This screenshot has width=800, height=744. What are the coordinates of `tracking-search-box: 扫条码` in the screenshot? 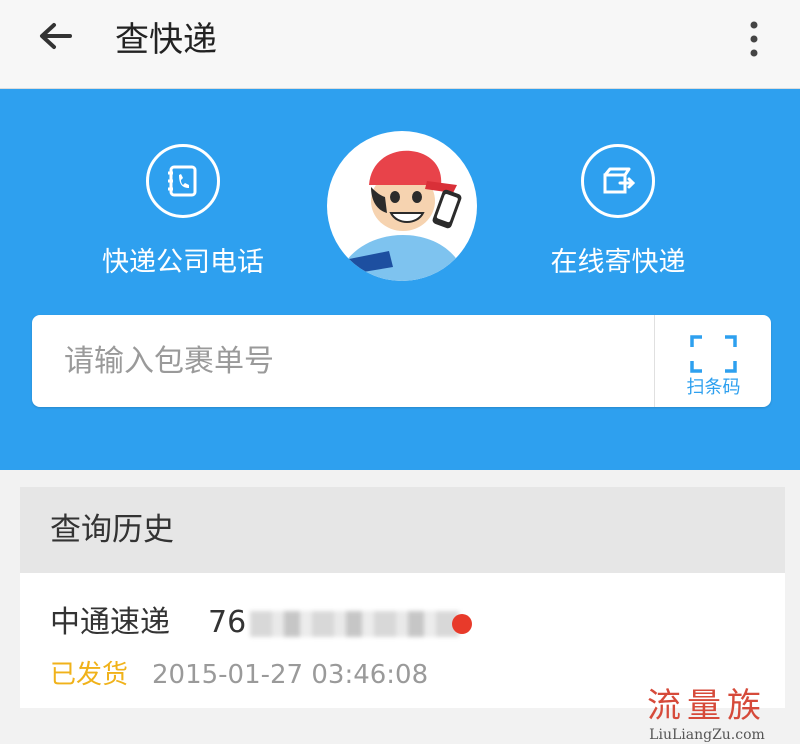 It's located at (401, 361).